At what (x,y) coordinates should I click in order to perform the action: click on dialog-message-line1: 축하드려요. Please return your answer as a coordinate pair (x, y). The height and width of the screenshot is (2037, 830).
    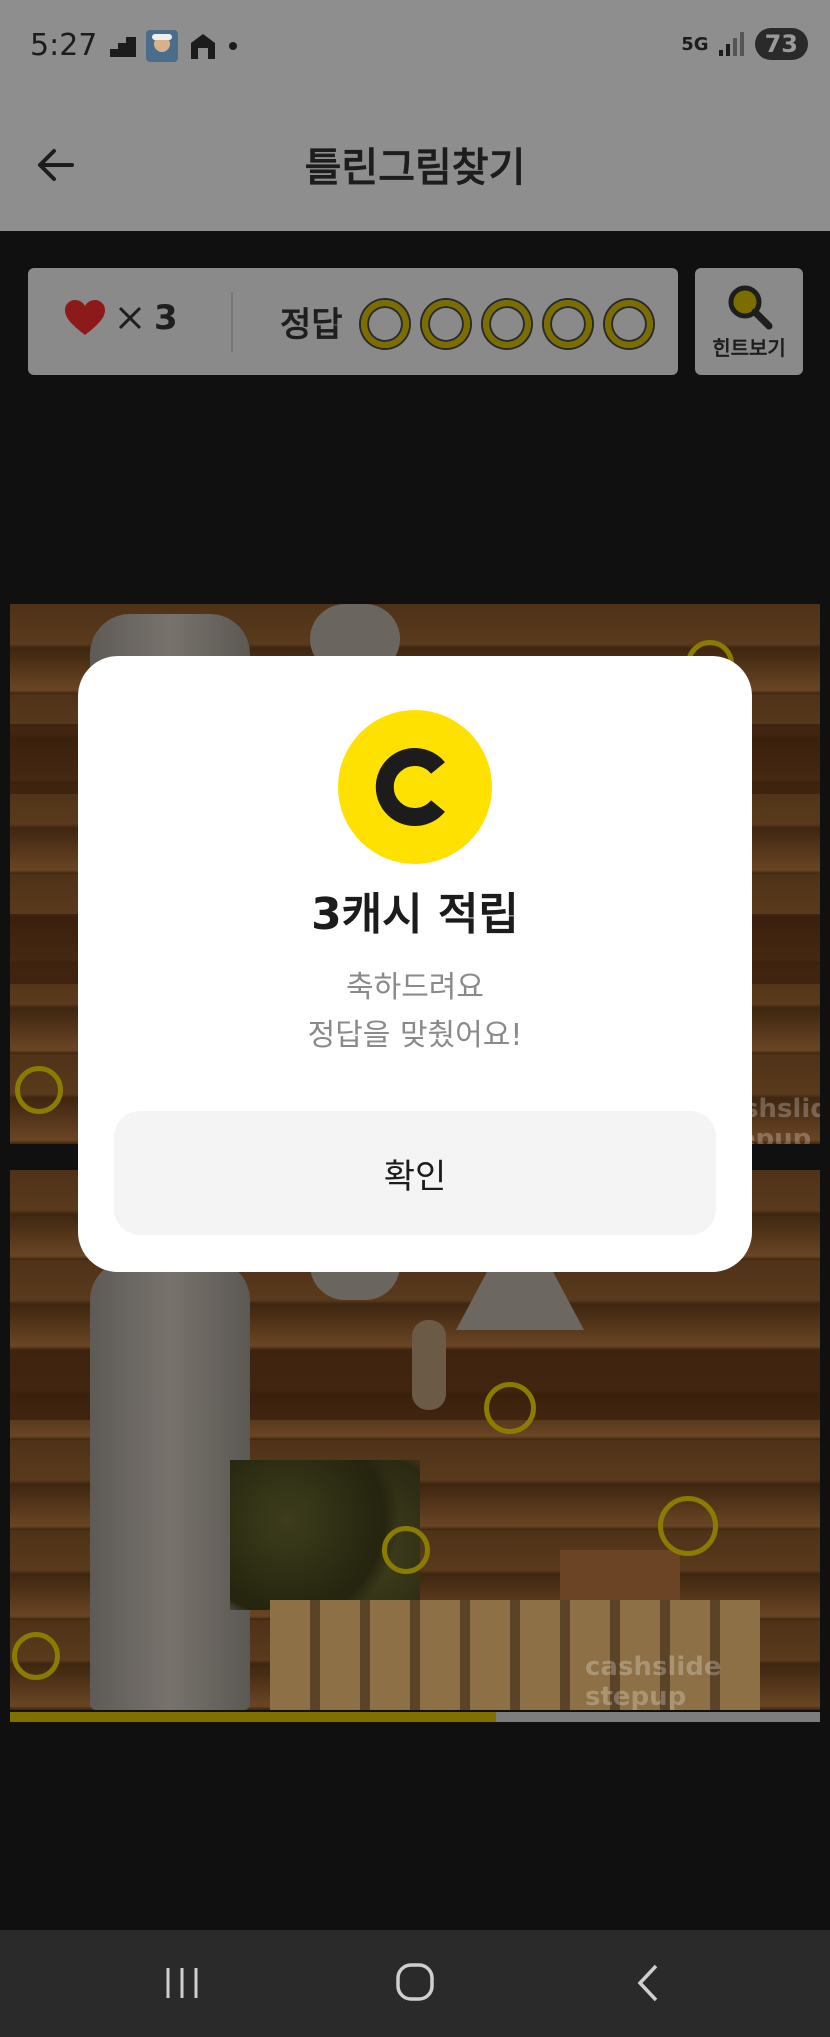
    Looking at the image, I should click on (415, 987).